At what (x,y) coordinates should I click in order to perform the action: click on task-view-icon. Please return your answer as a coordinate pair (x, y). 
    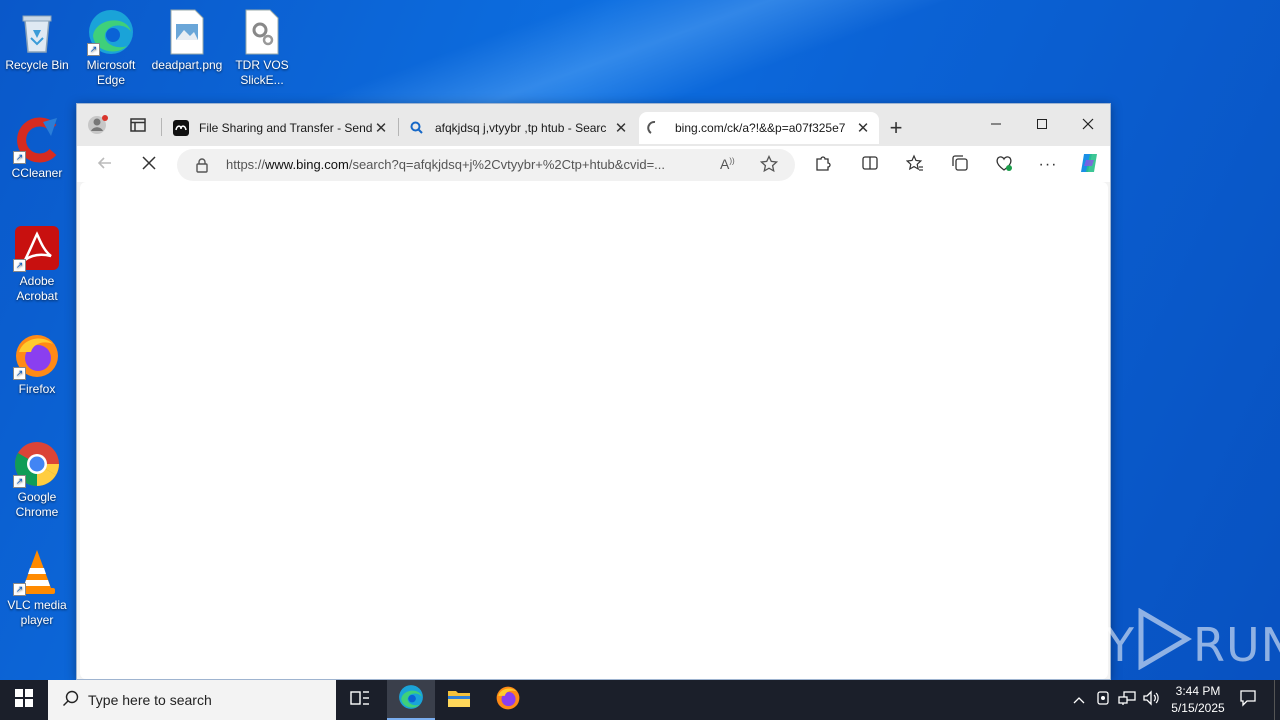
    Looking at the image, I should click on (360, 700).